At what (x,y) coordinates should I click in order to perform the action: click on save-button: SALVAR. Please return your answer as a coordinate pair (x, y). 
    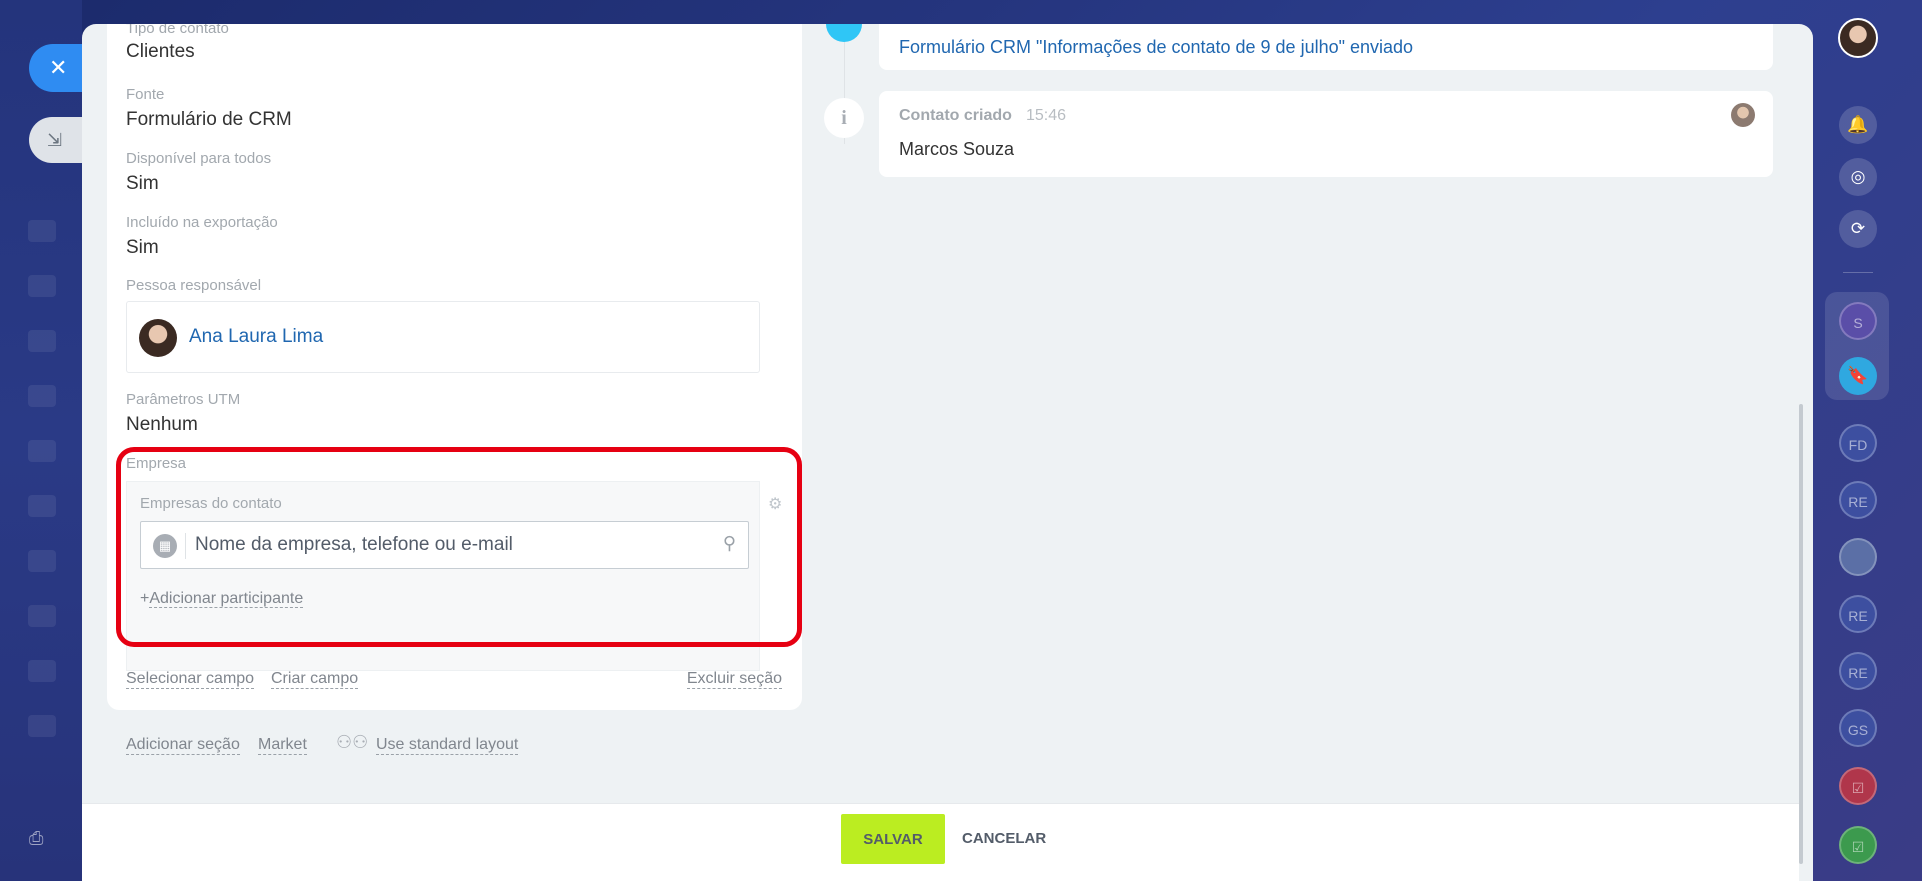
    Looking at the image, I should click on (893, 839).